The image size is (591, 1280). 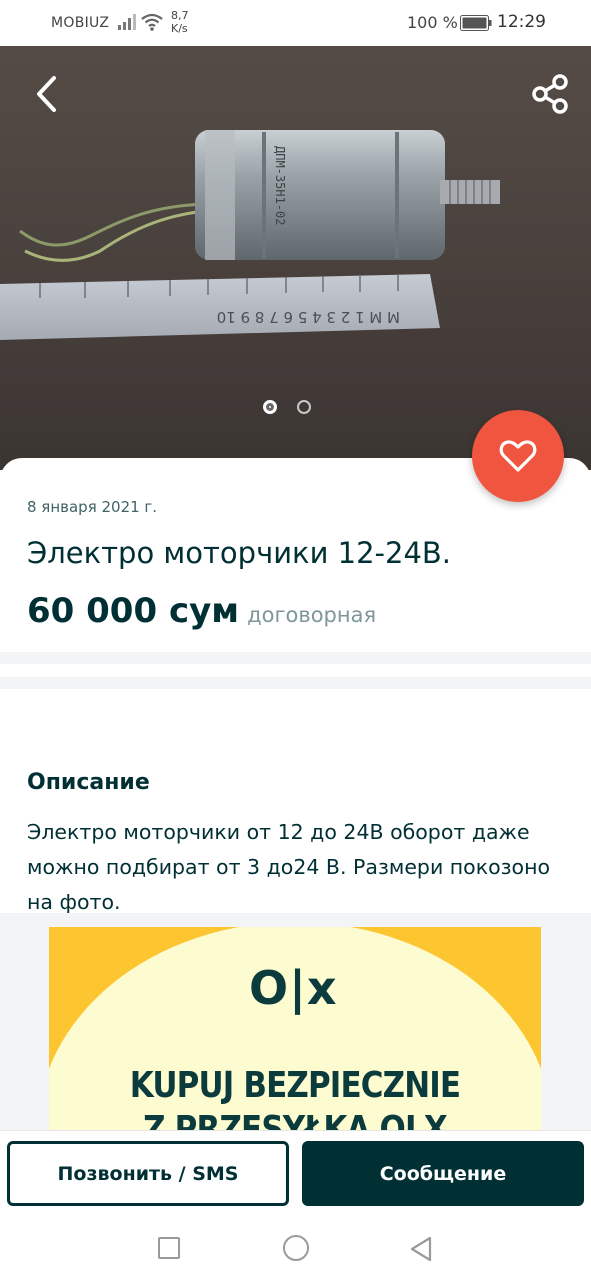 I want to click on home-icon, so click(x=296, y=1248).